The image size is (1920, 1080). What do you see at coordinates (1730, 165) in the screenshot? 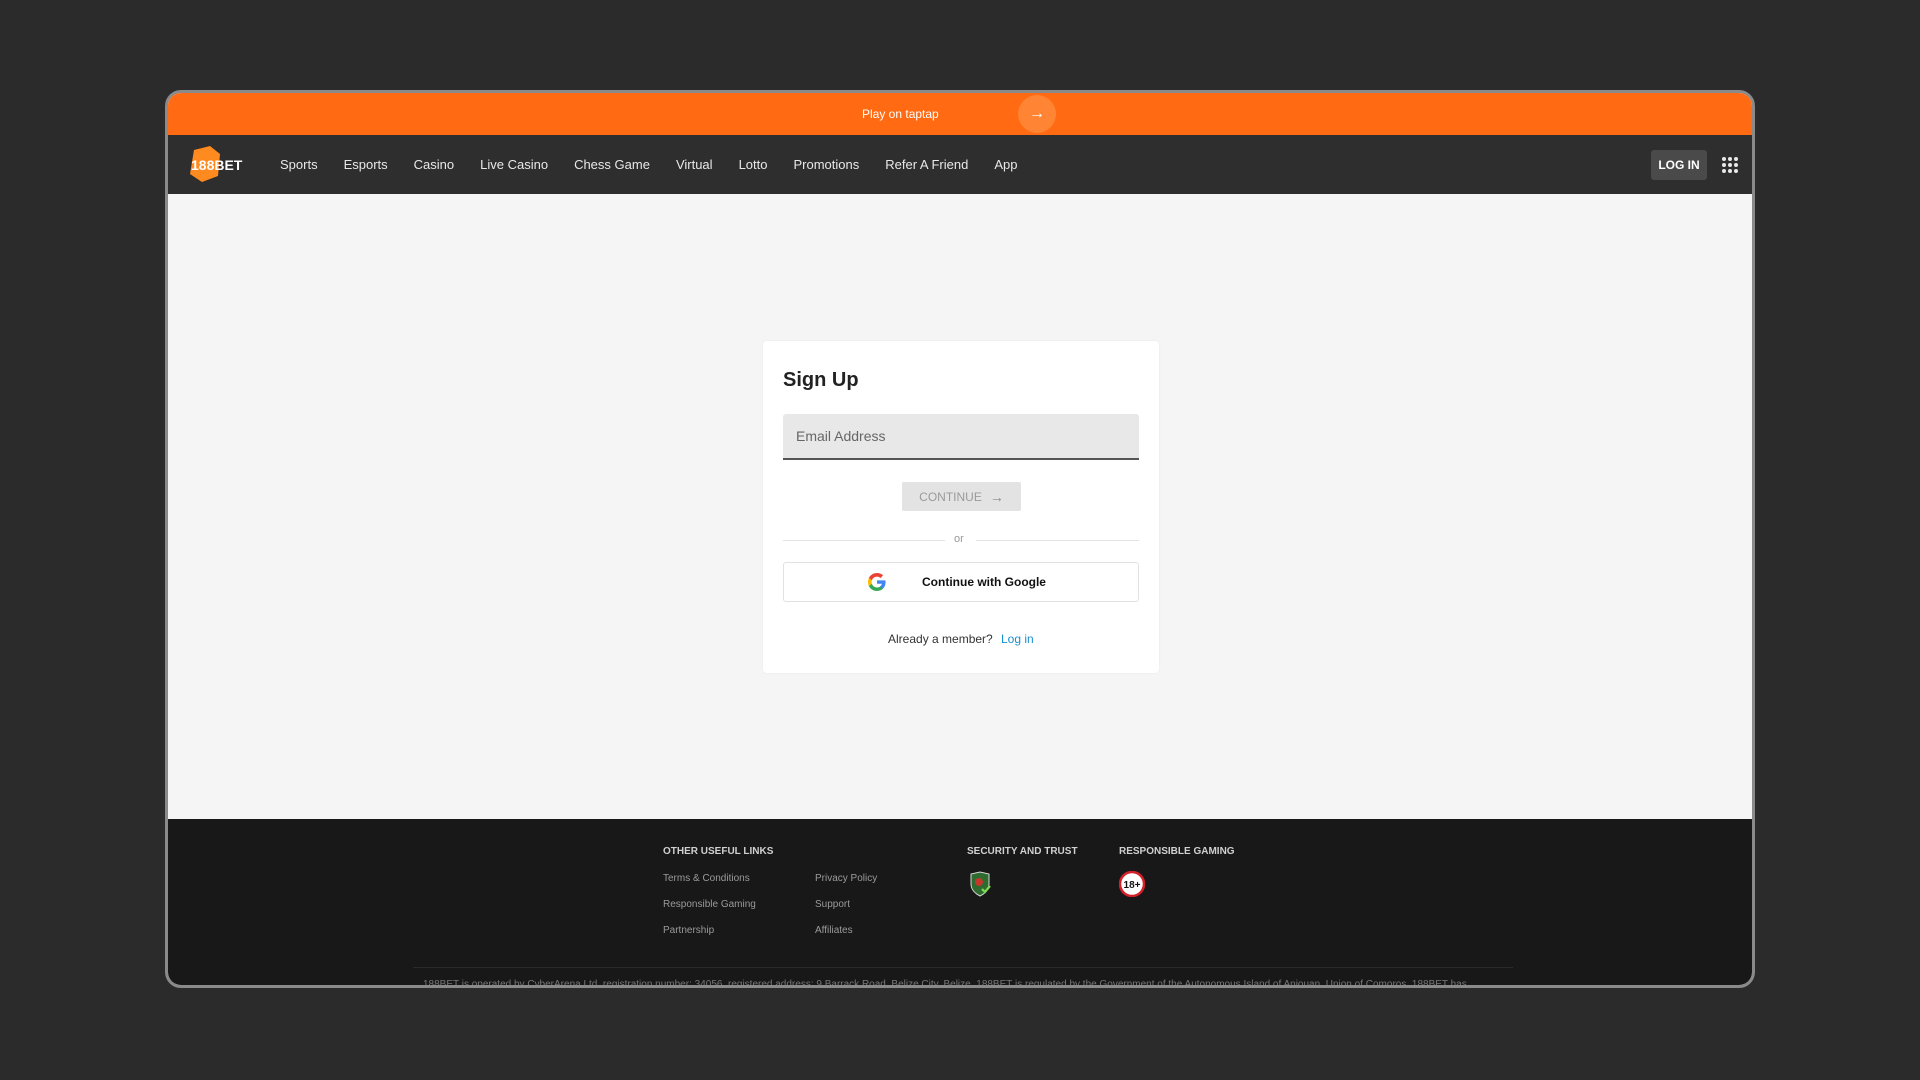
I see `apps-grid-icon` at bounding box center [1730, 165].